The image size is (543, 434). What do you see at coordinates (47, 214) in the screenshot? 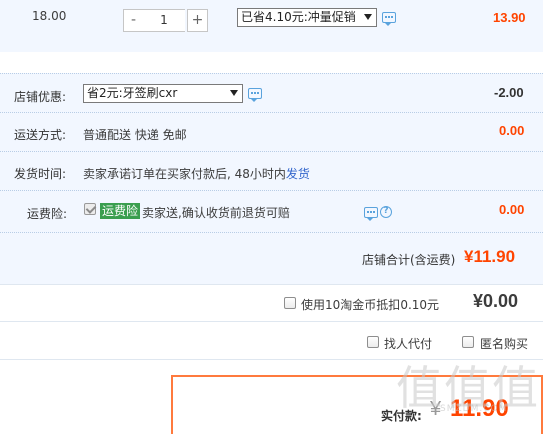
I see `freight-insurance-label: 运费险:` at bounding box center [47, 214].